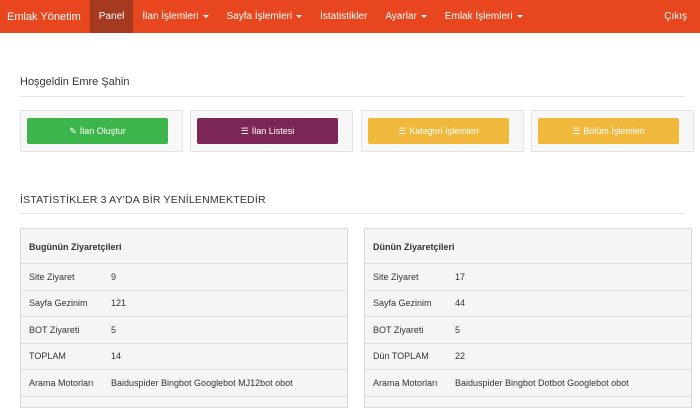 Image resolution: width=700 pixels, height=408 pixels. What do you see at coordinates (116, 356) in the screenshot?
I see `row-value: 14` at bounding box center [116, 356].